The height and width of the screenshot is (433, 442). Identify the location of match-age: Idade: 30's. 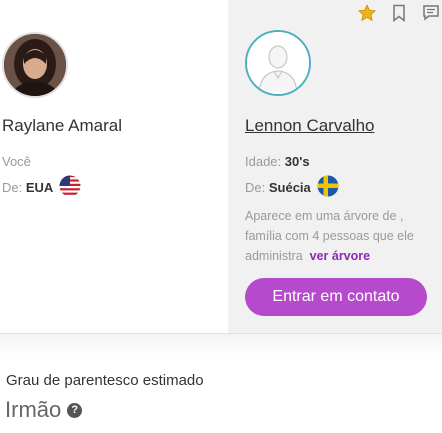
(277, 161).